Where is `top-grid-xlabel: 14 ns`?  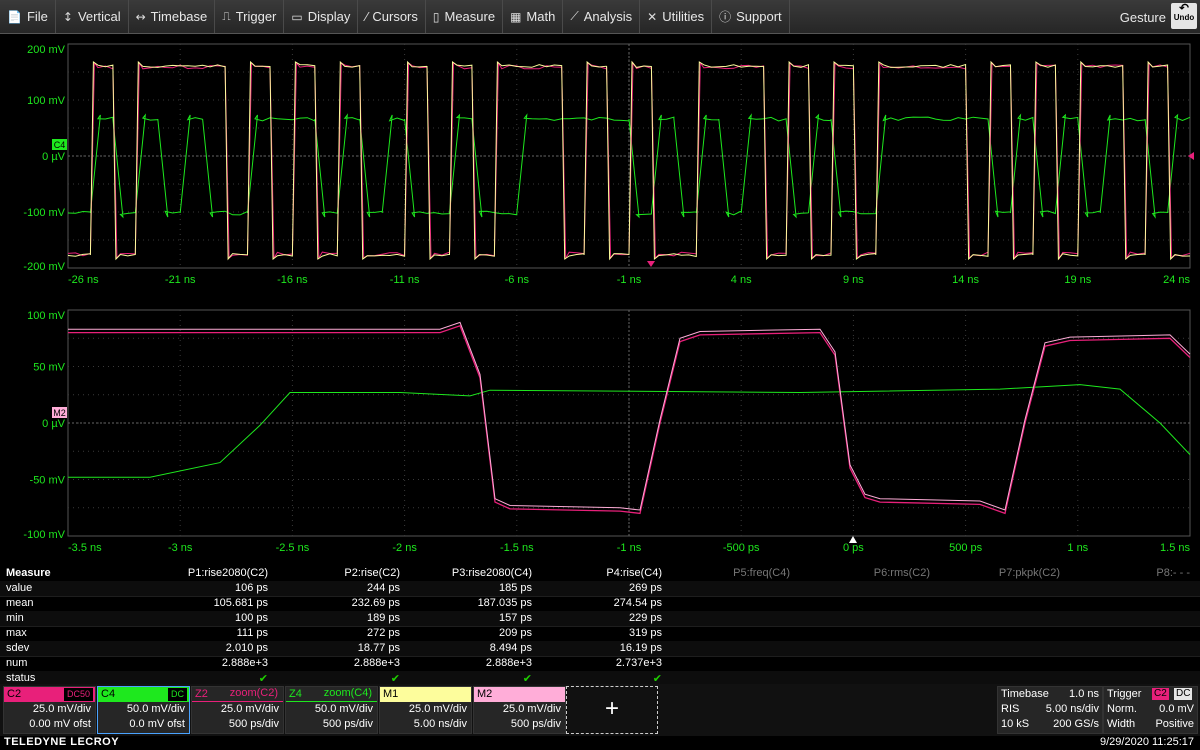 top-grid-xlabel: 14 ns is located at coordinates (965, 280).